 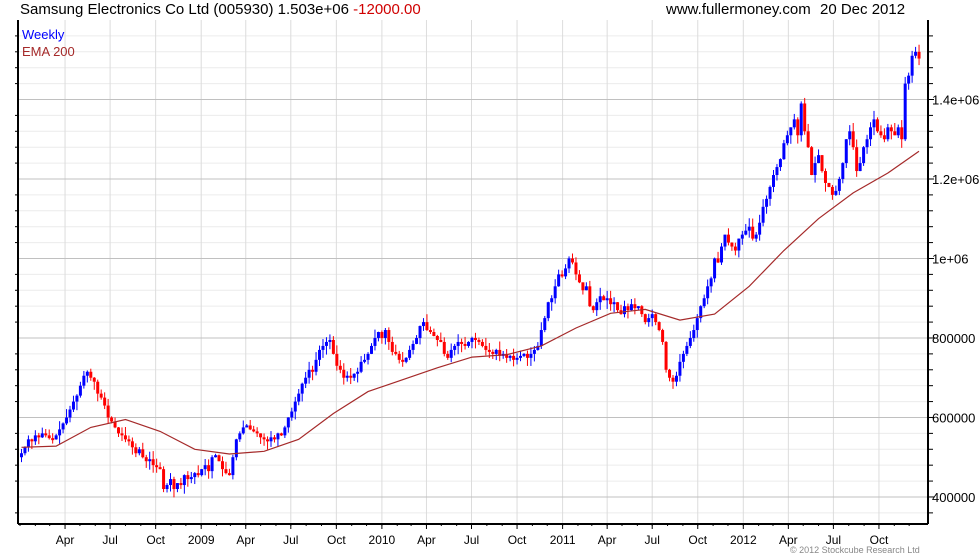 What do you see at coordinates (48, 51) in the screenshot?
I see `legend-ema: EMA 200` at bounding box center [48, 51].